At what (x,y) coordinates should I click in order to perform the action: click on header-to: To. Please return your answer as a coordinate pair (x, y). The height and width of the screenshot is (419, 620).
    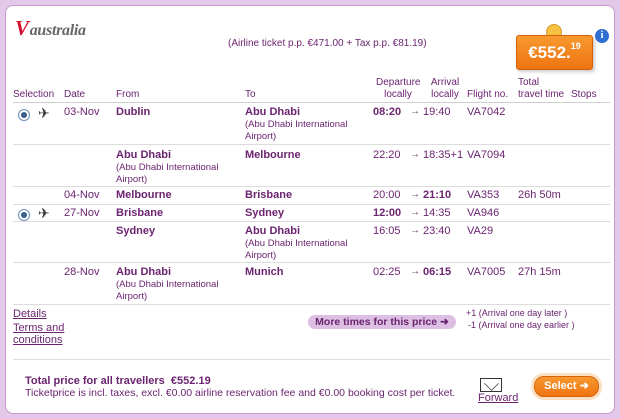
    Looking at the image, I should click on (250, 94).